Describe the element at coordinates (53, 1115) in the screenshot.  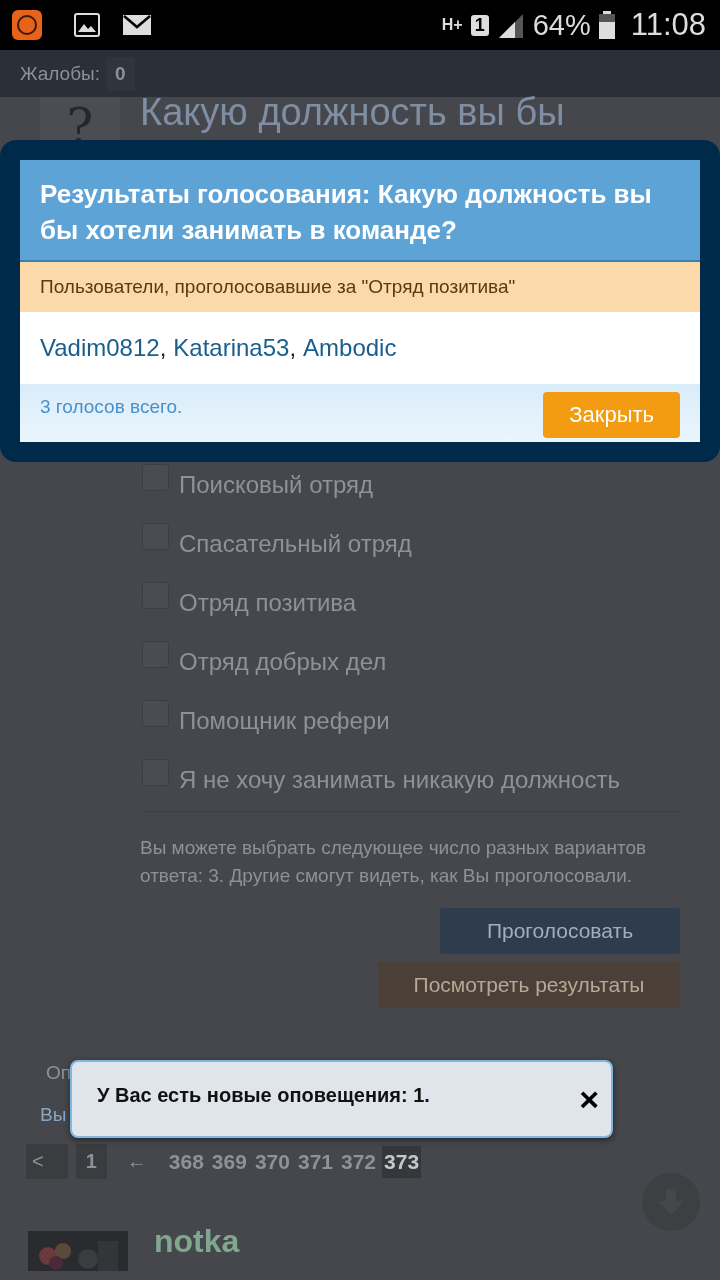
I see `link-fragment: Вы` at that location.